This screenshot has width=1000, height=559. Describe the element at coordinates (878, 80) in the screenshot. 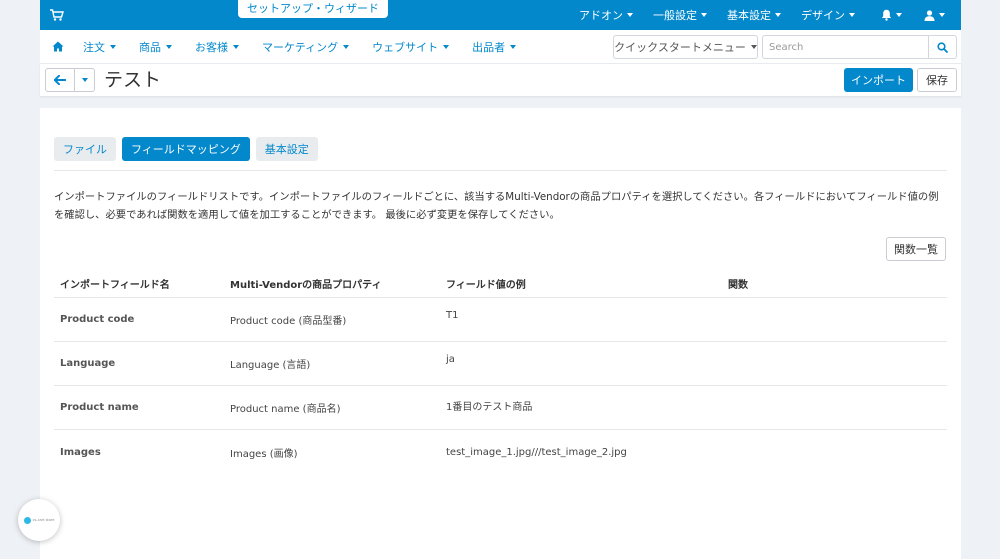

I see `import-button: インポート` at that location.